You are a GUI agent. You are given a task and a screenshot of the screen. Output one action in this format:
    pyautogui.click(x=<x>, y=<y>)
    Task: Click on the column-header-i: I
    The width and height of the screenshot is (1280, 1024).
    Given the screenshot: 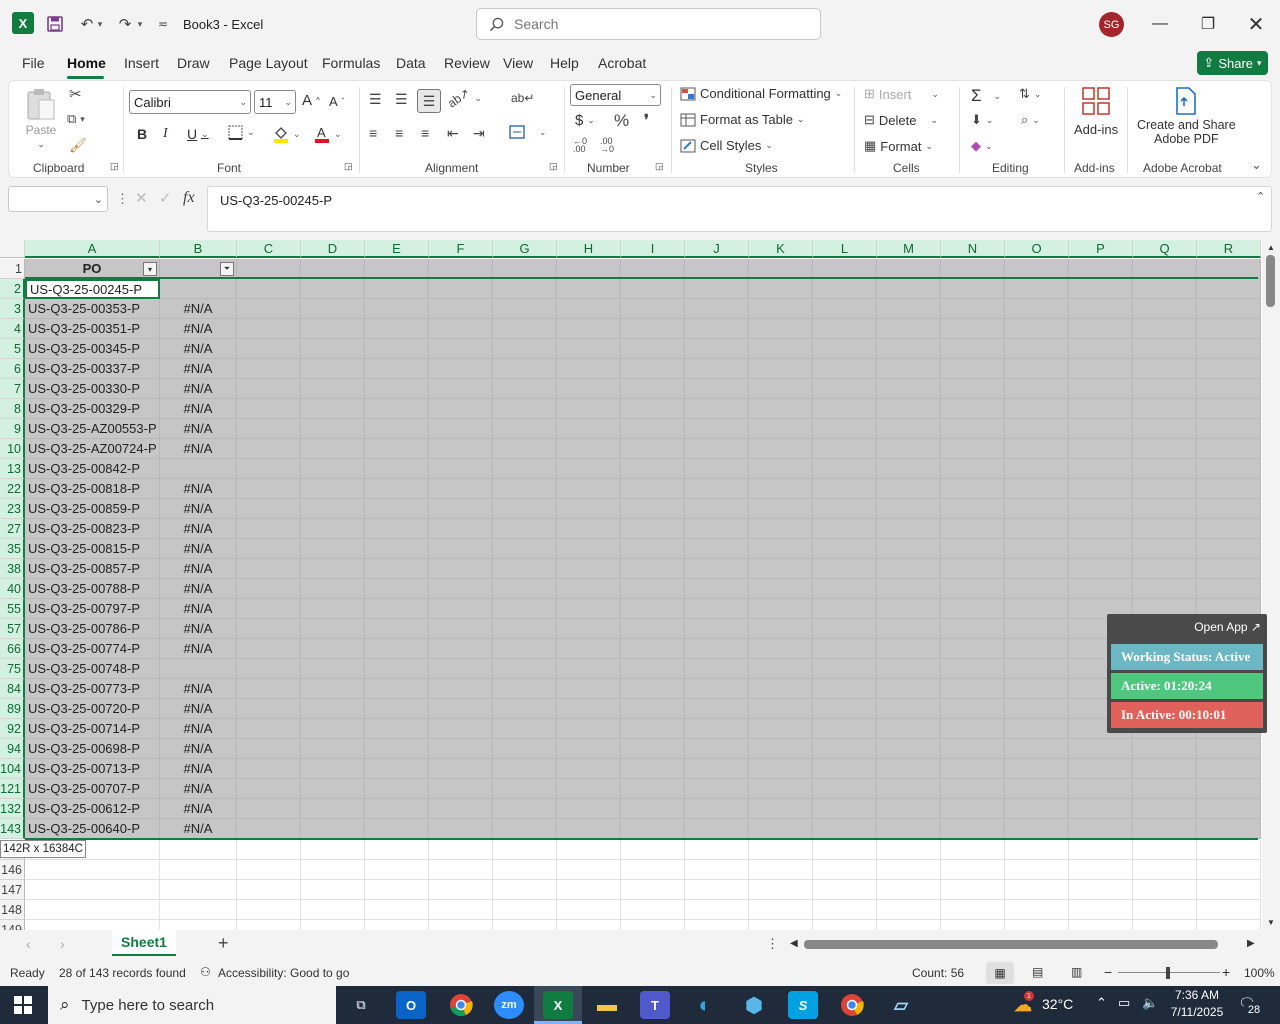 What is the action you would take?
    pyautogui.click(x=653, y=249)
    